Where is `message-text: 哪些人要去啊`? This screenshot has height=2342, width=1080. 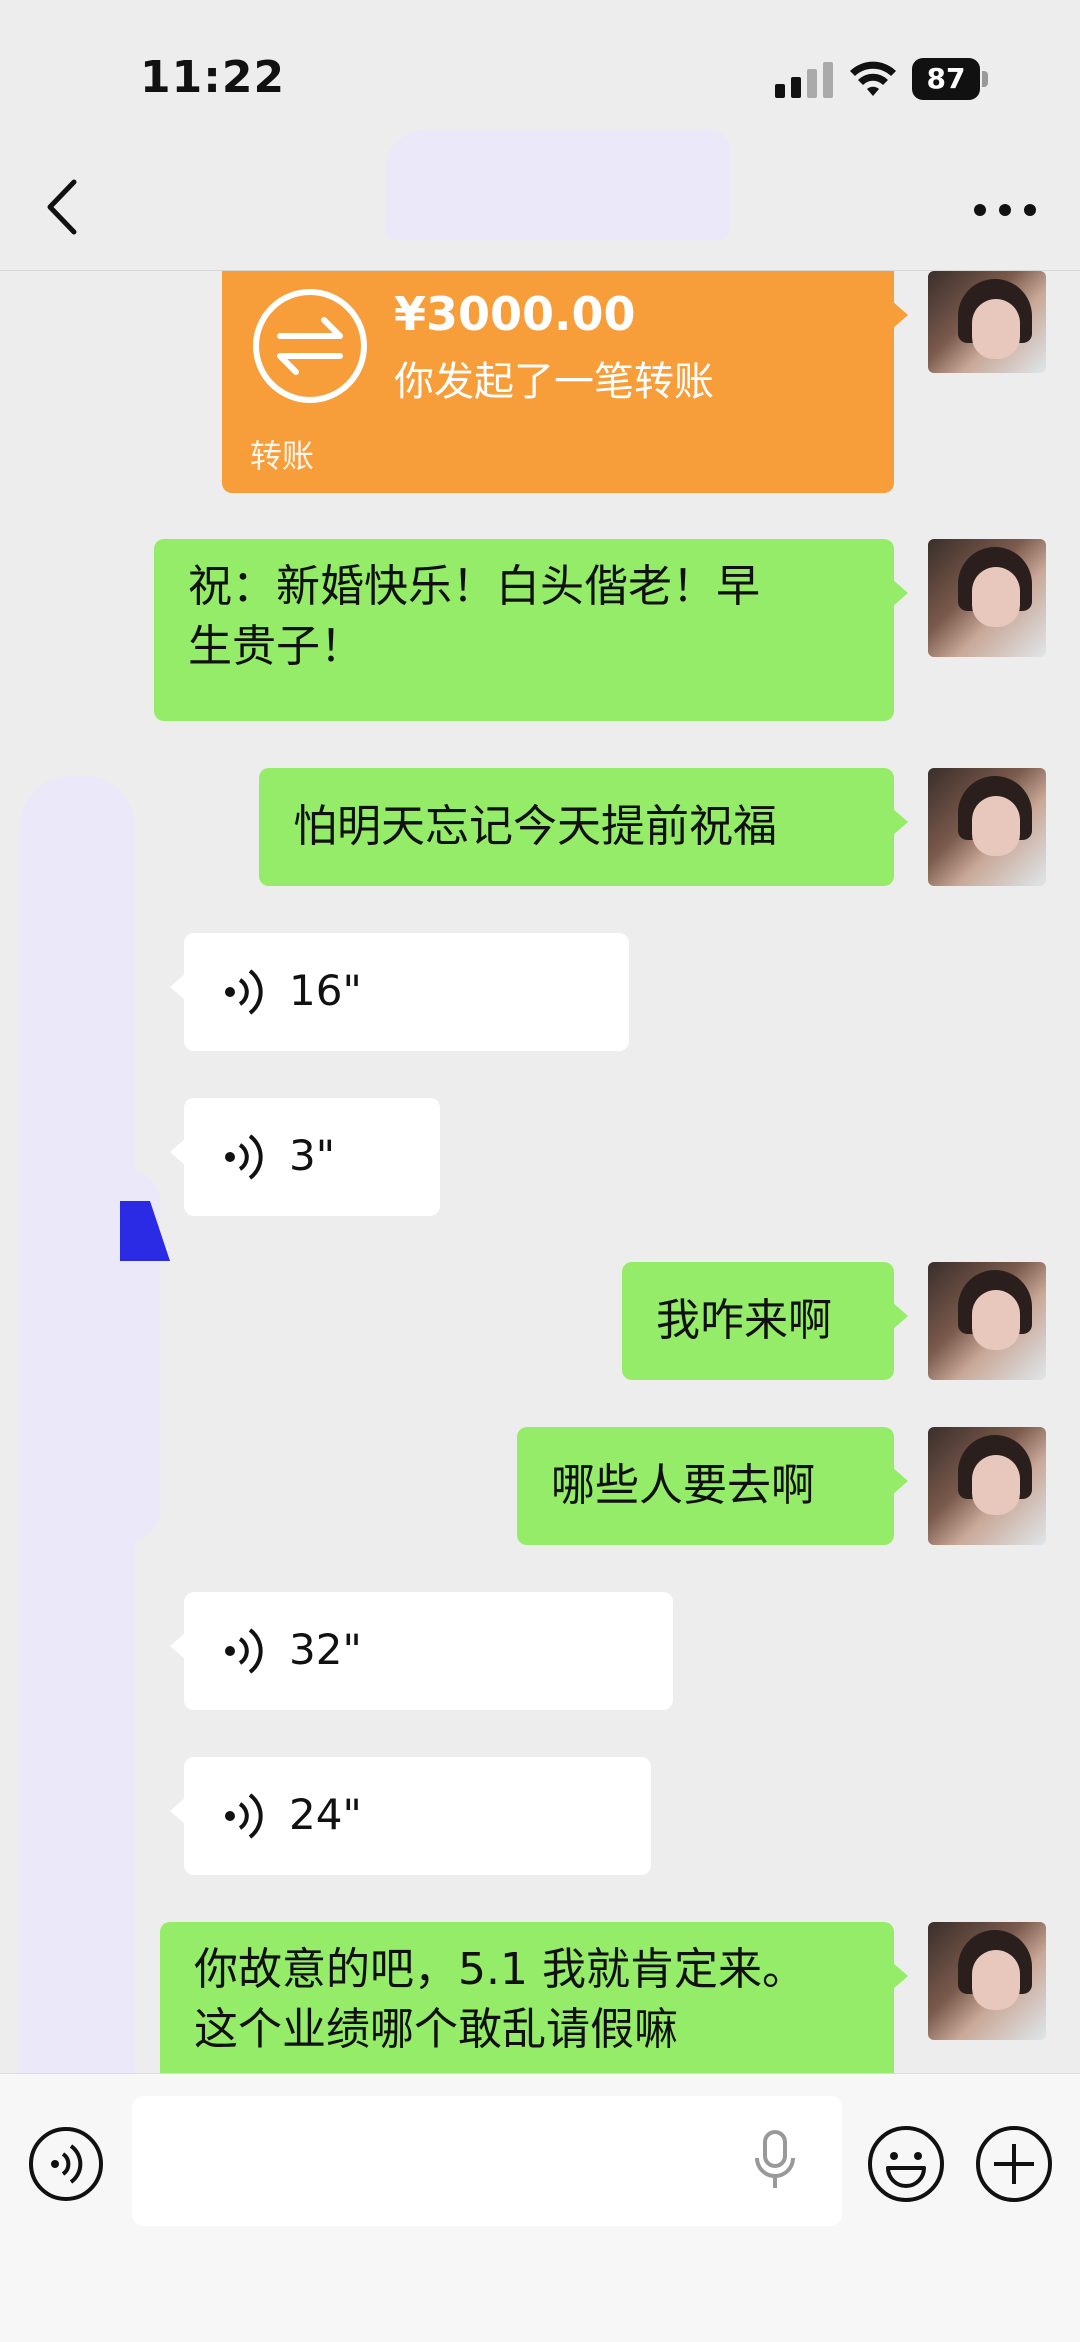 message-text: 哪些人要去啊 is located at coordinates (683, 1485).